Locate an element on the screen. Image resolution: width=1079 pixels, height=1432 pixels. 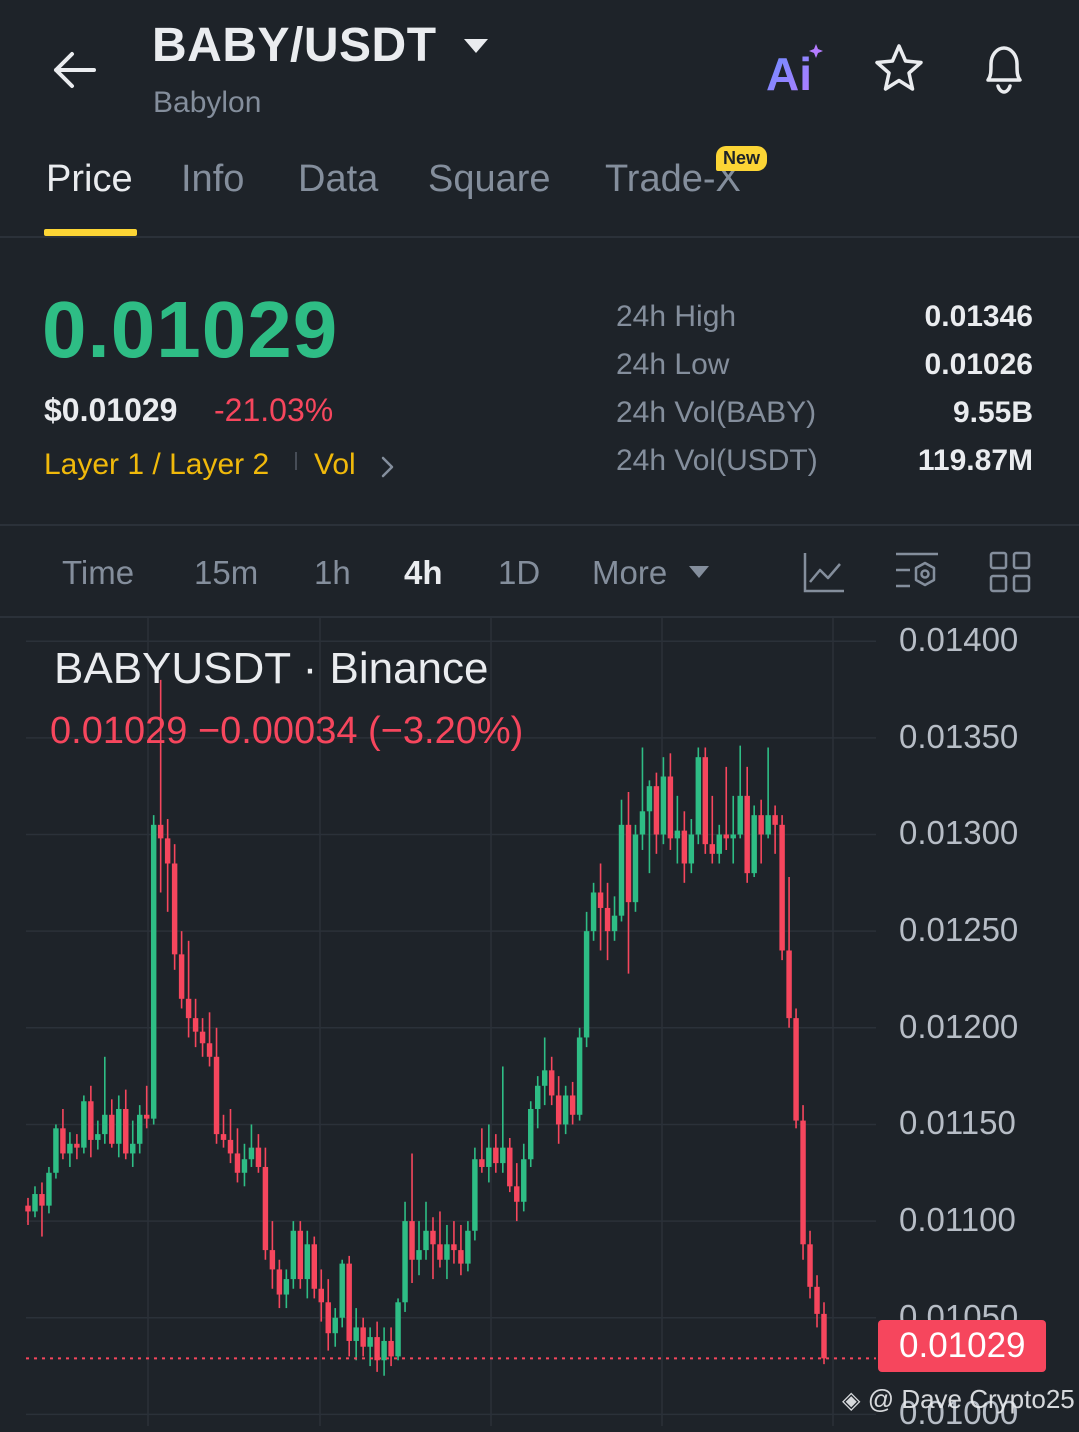
divider is located at coordinates (539, 237).